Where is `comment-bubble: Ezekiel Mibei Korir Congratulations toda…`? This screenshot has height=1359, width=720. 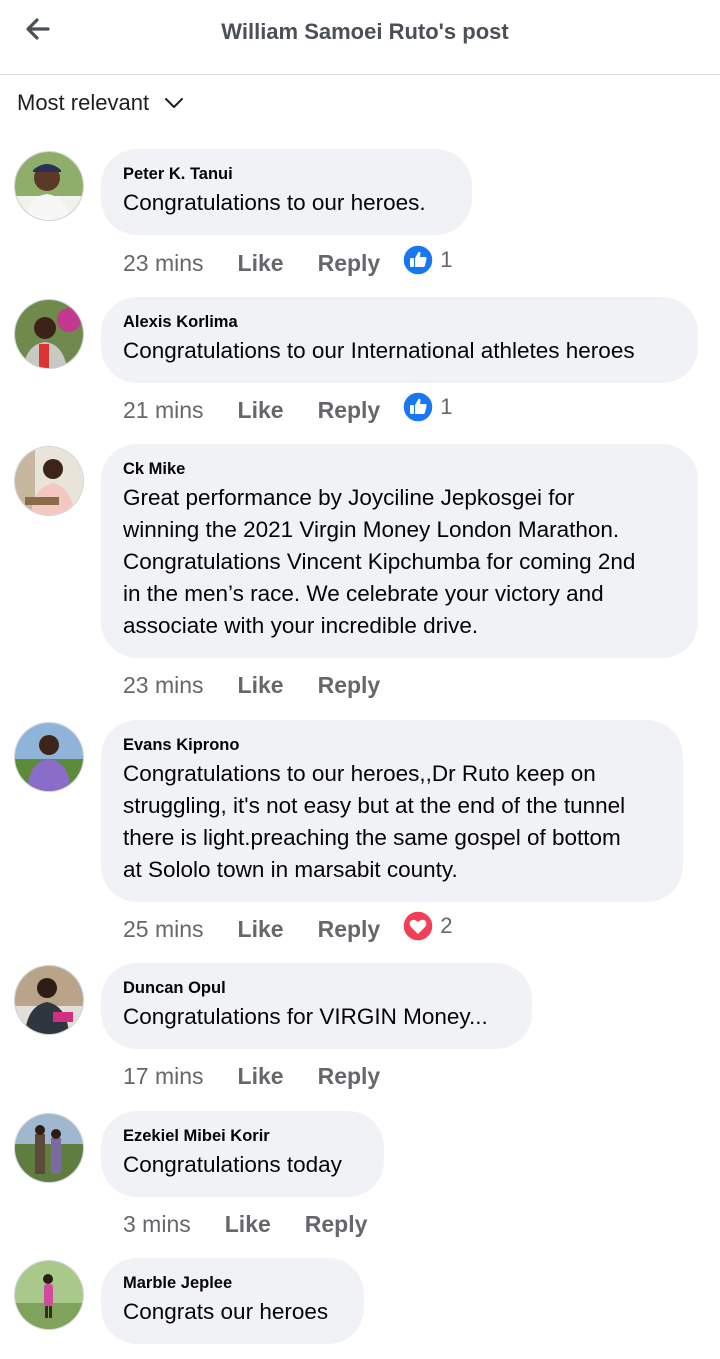 comment-bubble: Ezekiel Mibei Korir Congratulations toda… is located at coordinates (242, 1154).